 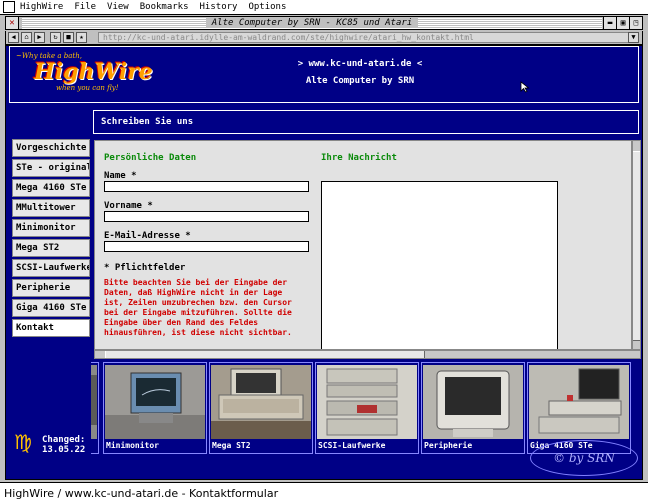 What do you see at coordinates (51, 248) in the screenshot?
I see `sidebar-item-mega-st2: Mega ST2` at bounding box center [51, 248].